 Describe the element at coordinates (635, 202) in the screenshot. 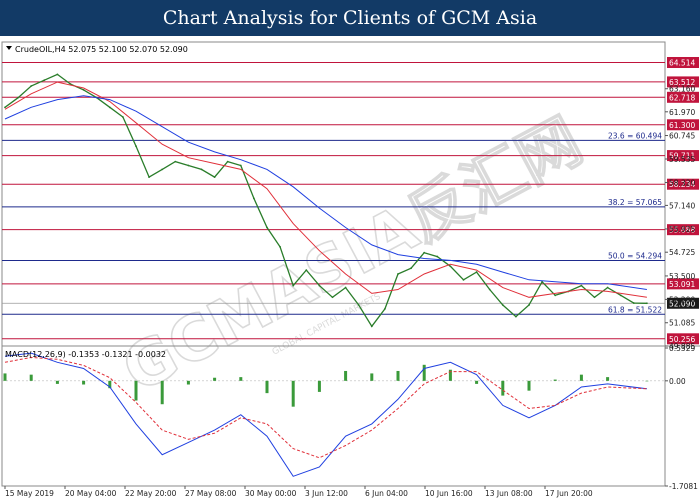

I see `fibonacci-label: 38.2 = 57.065` at that location.